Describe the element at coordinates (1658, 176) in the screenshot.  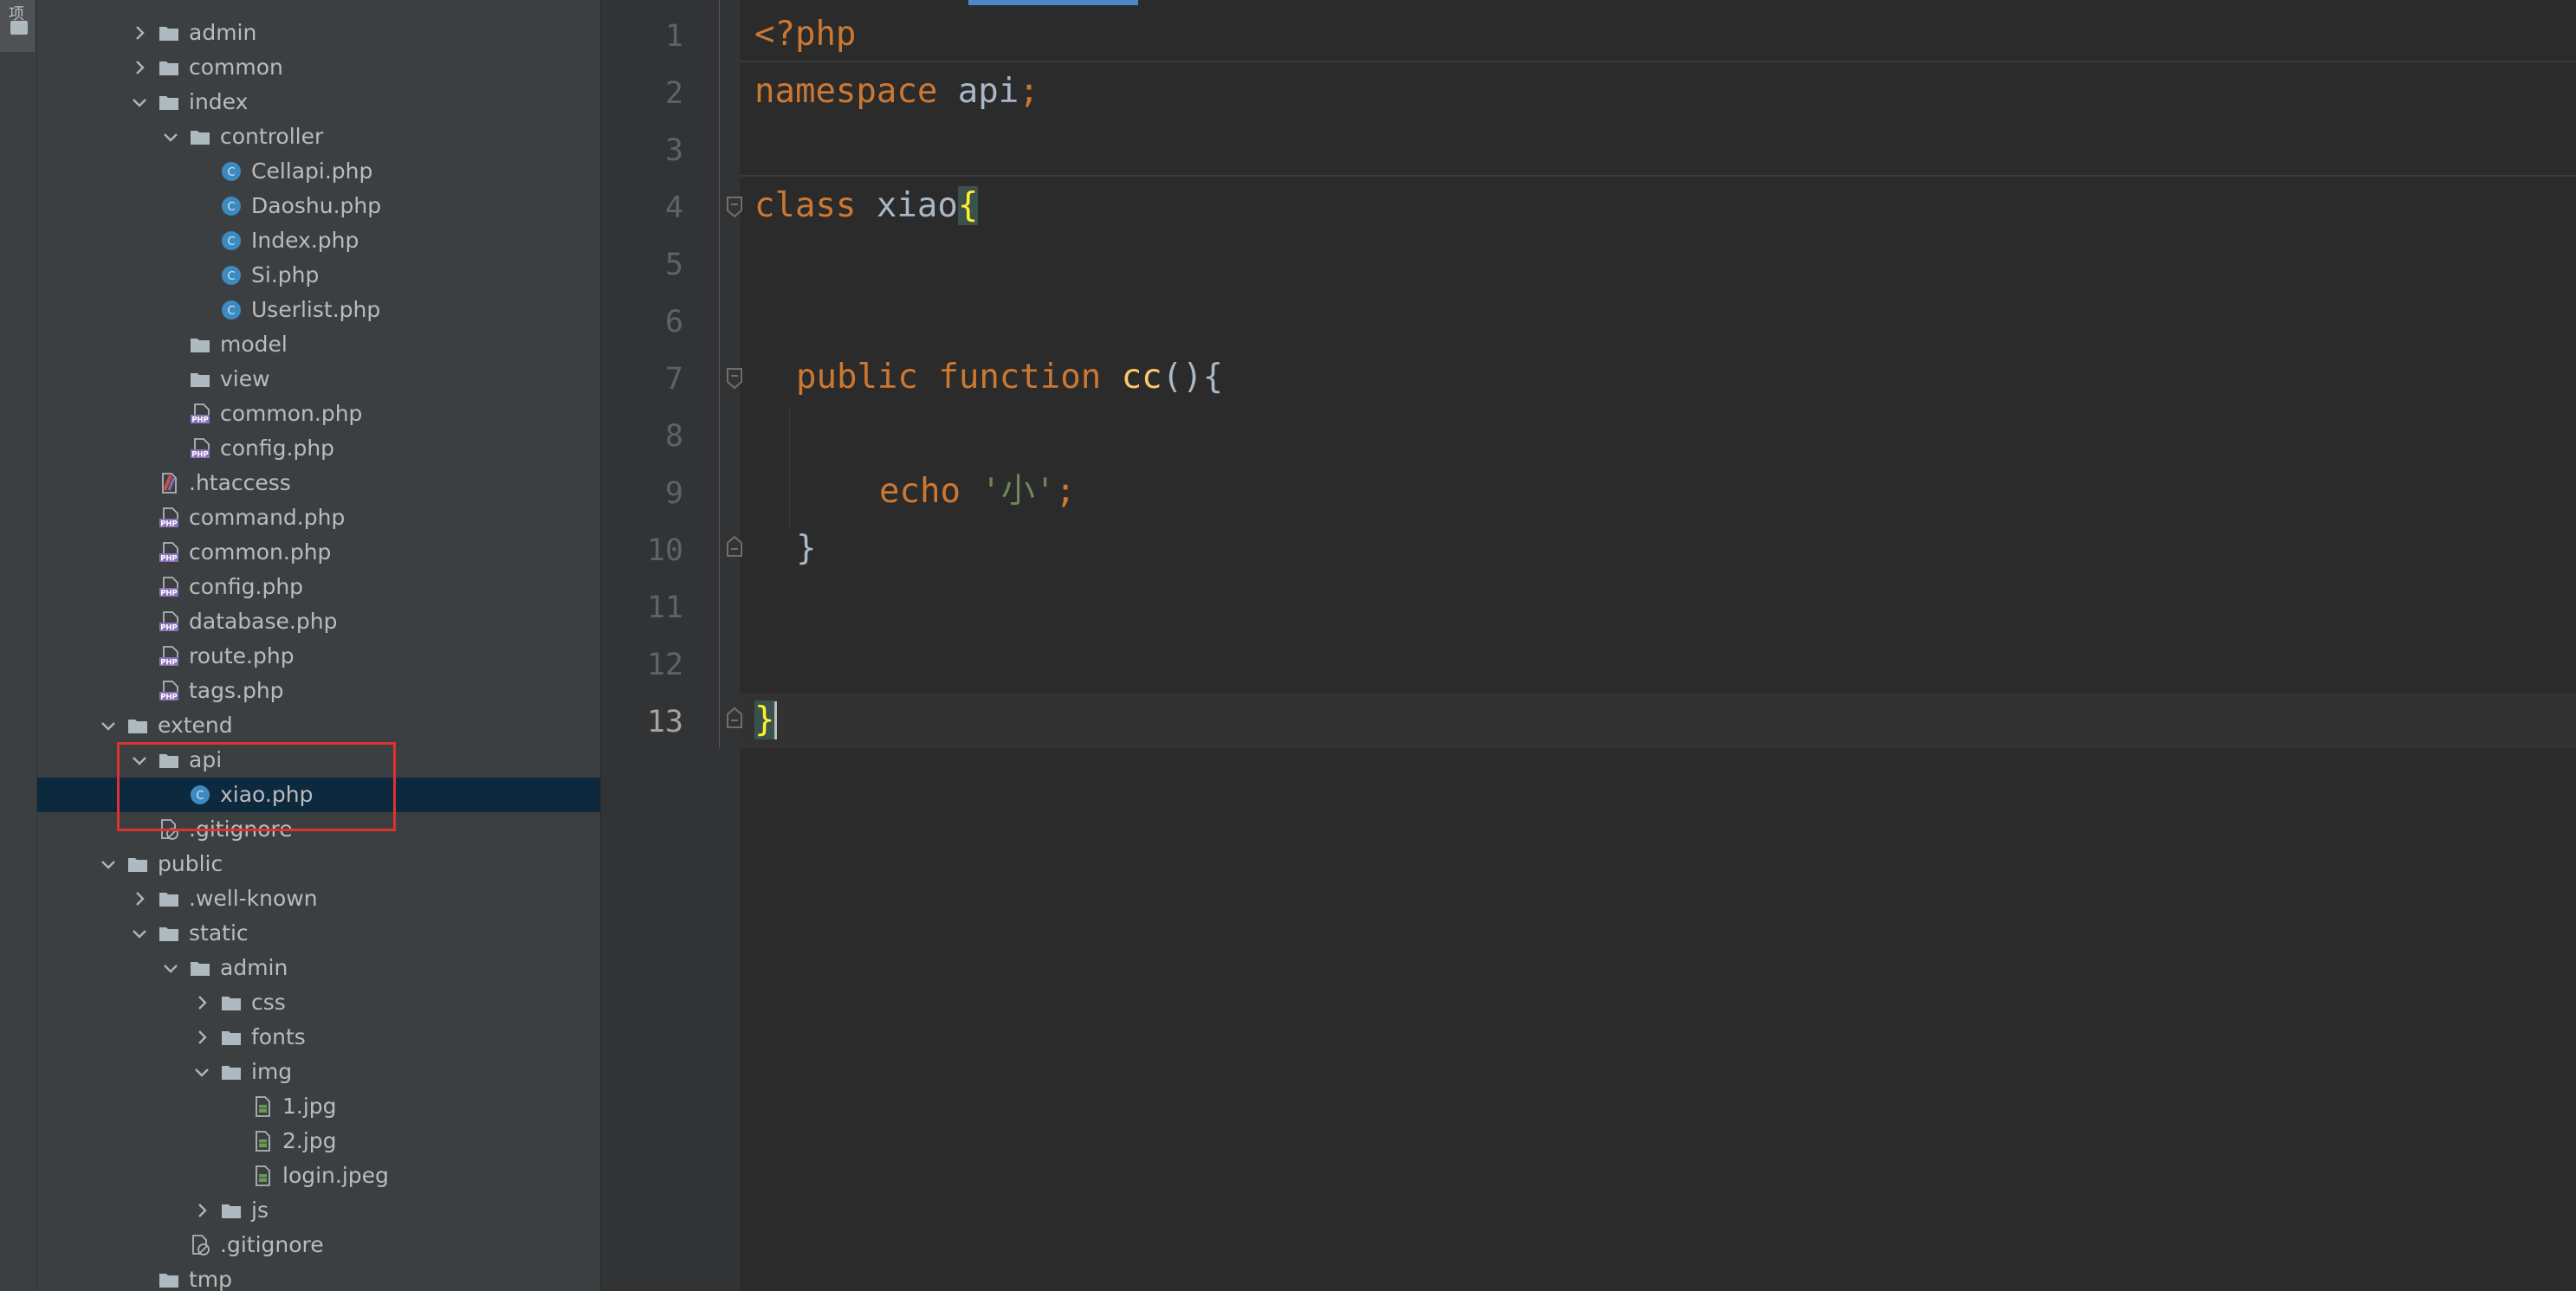
I see `method-separator` at that location.